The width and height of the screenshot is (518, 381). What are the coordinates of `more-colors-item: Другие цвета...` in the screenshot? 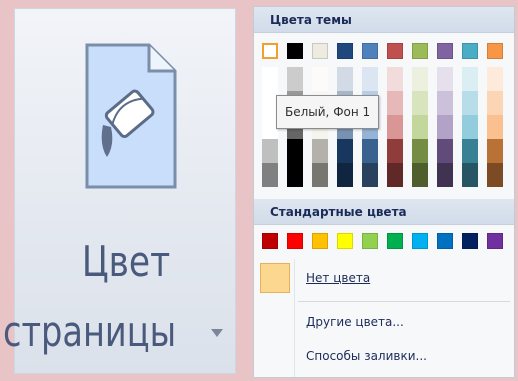 It's located at (355, 322).